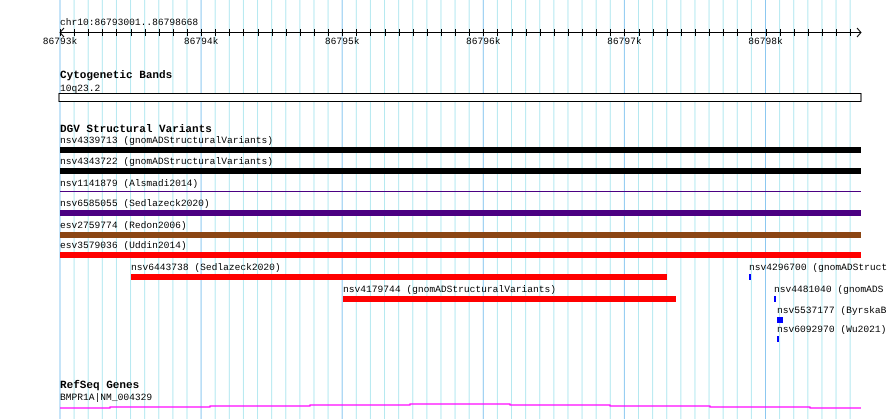  I want to click on variant-label: nsv1141879 (Alsmadi2014), so click(129, 183).